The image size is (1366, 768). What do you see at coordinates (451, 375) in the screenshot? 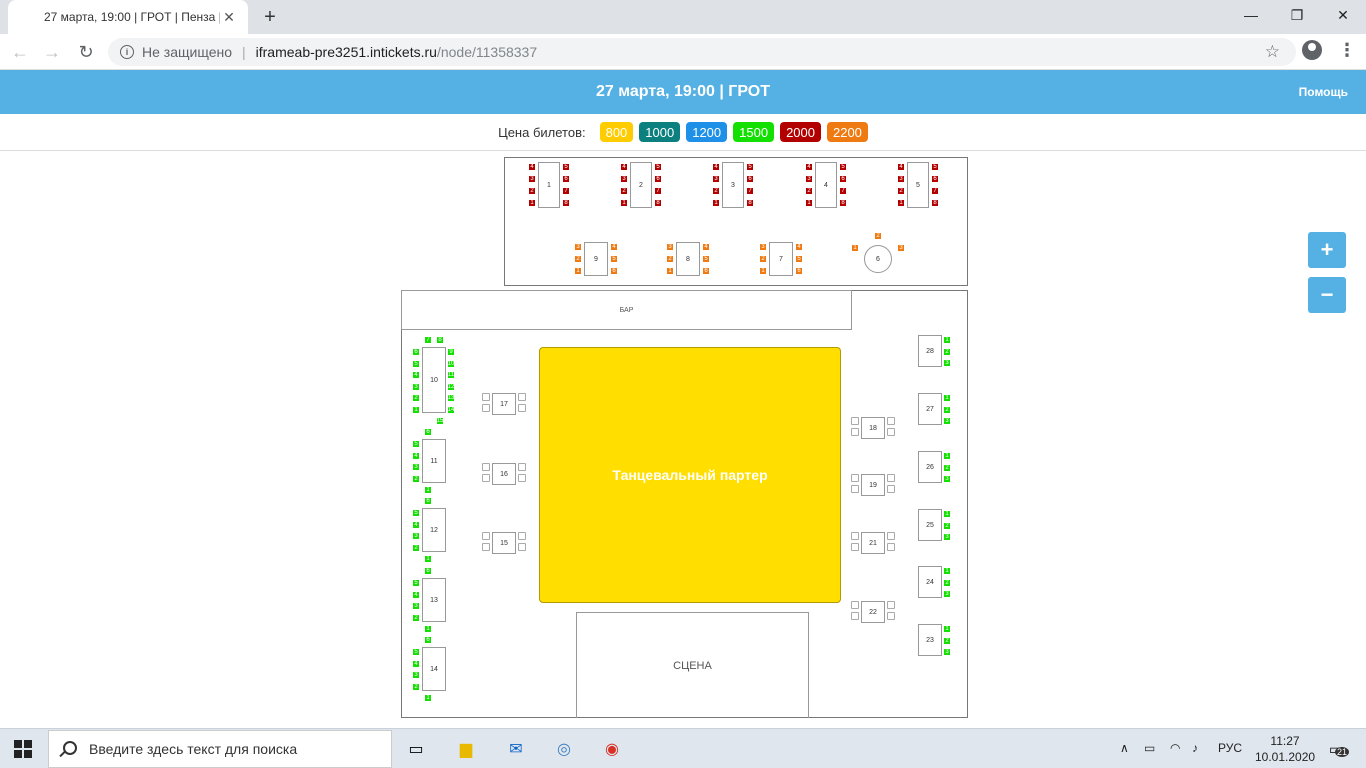
I see `seat: 11` at bounding box center [451, 375].